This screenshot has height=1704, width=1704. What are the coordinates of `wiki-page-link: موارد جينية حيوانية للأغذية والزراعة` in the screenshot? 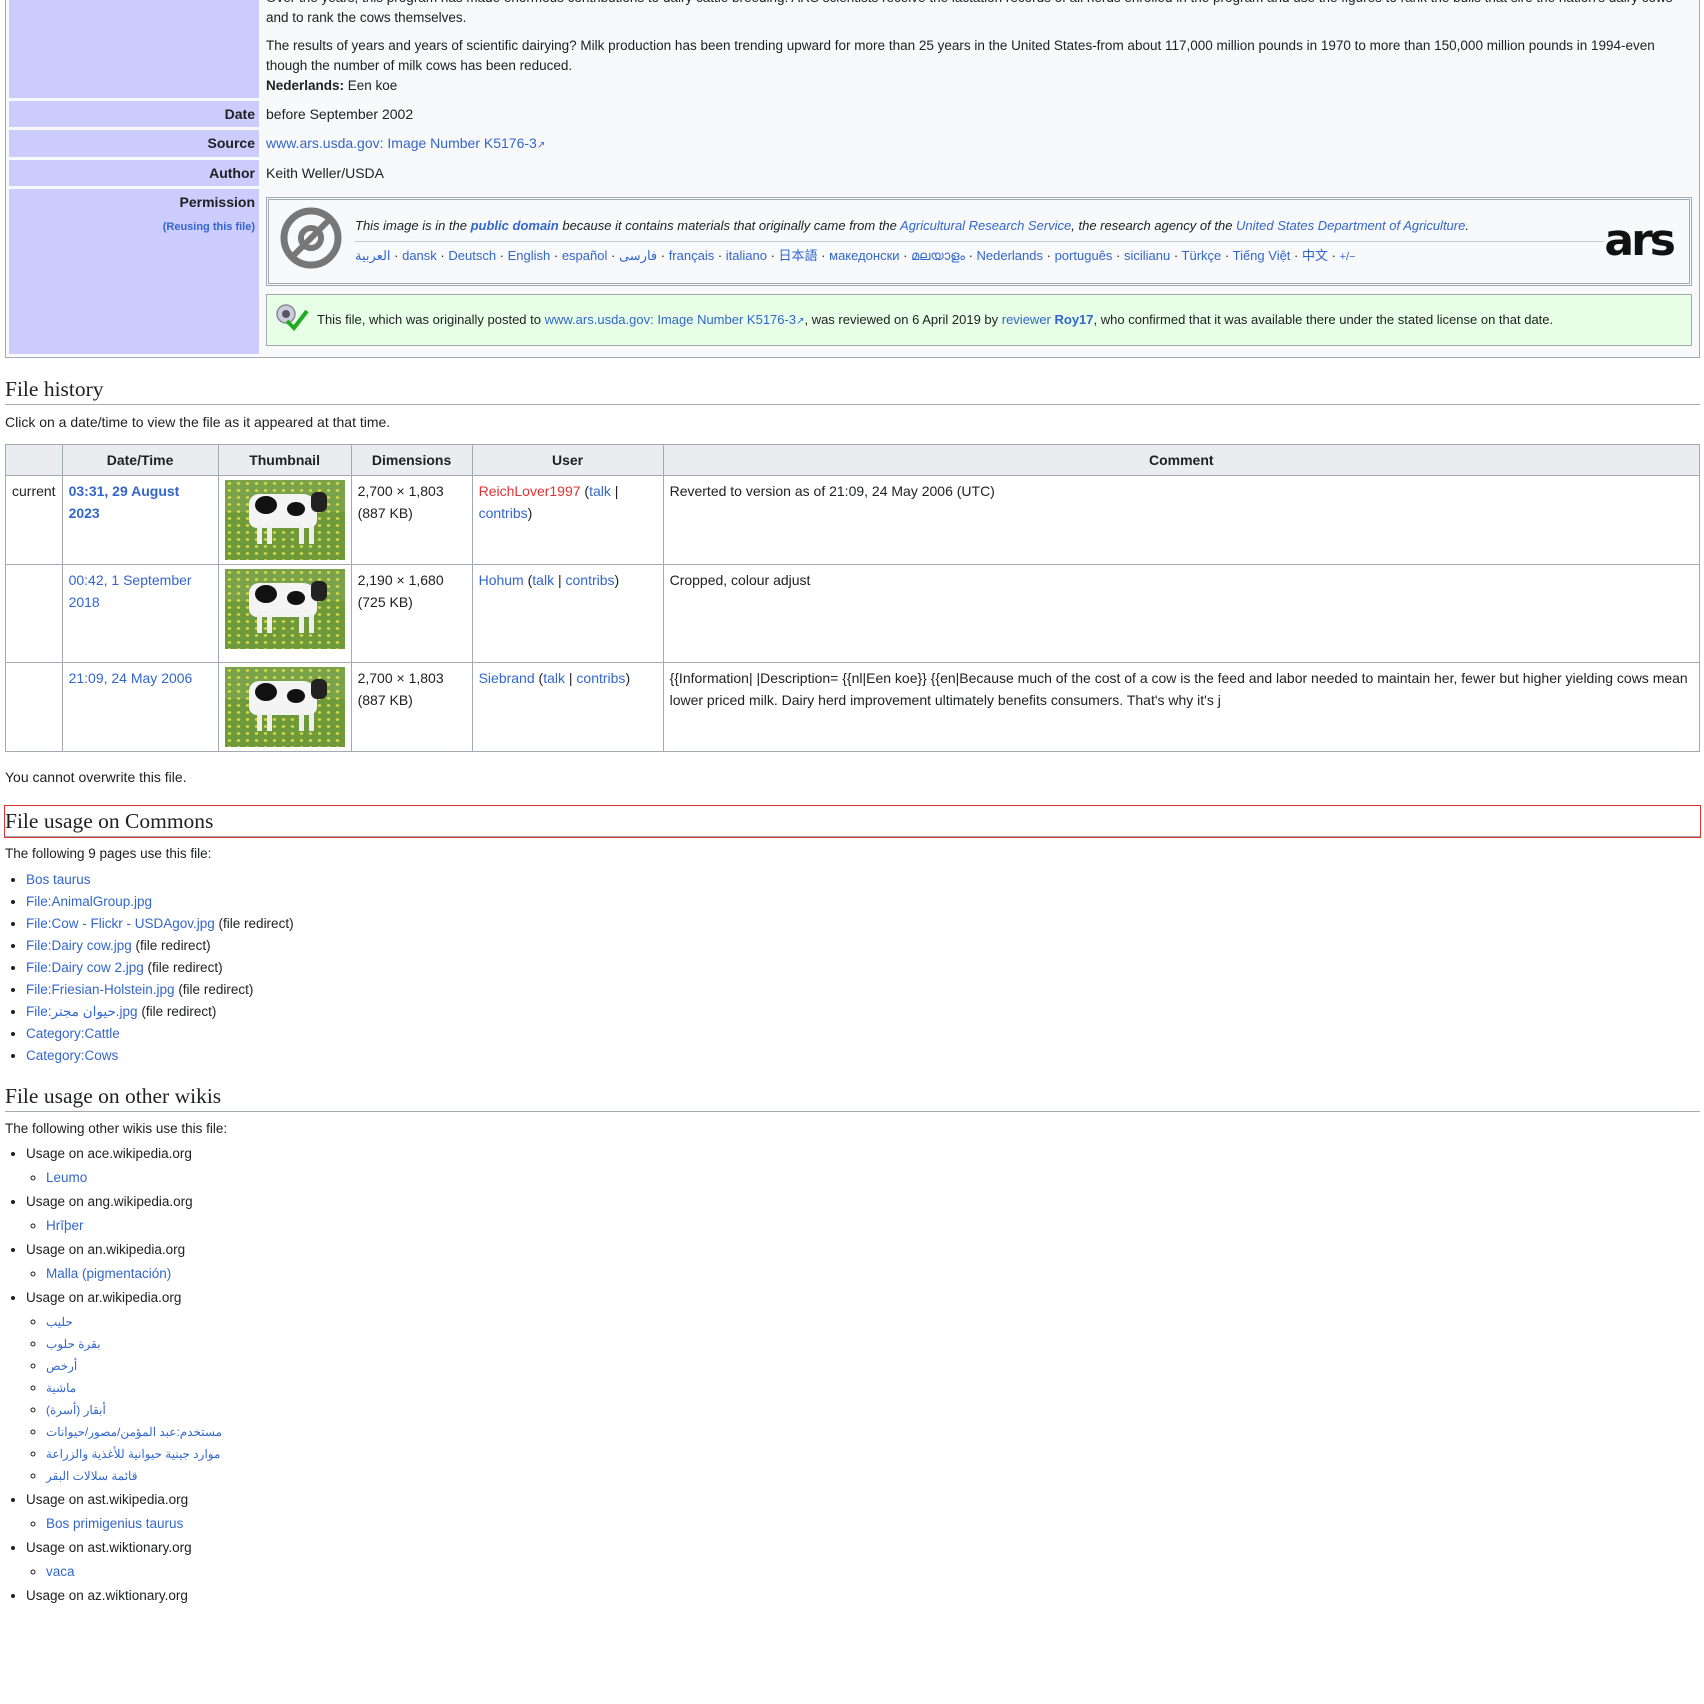 It's located at (133, 1454).